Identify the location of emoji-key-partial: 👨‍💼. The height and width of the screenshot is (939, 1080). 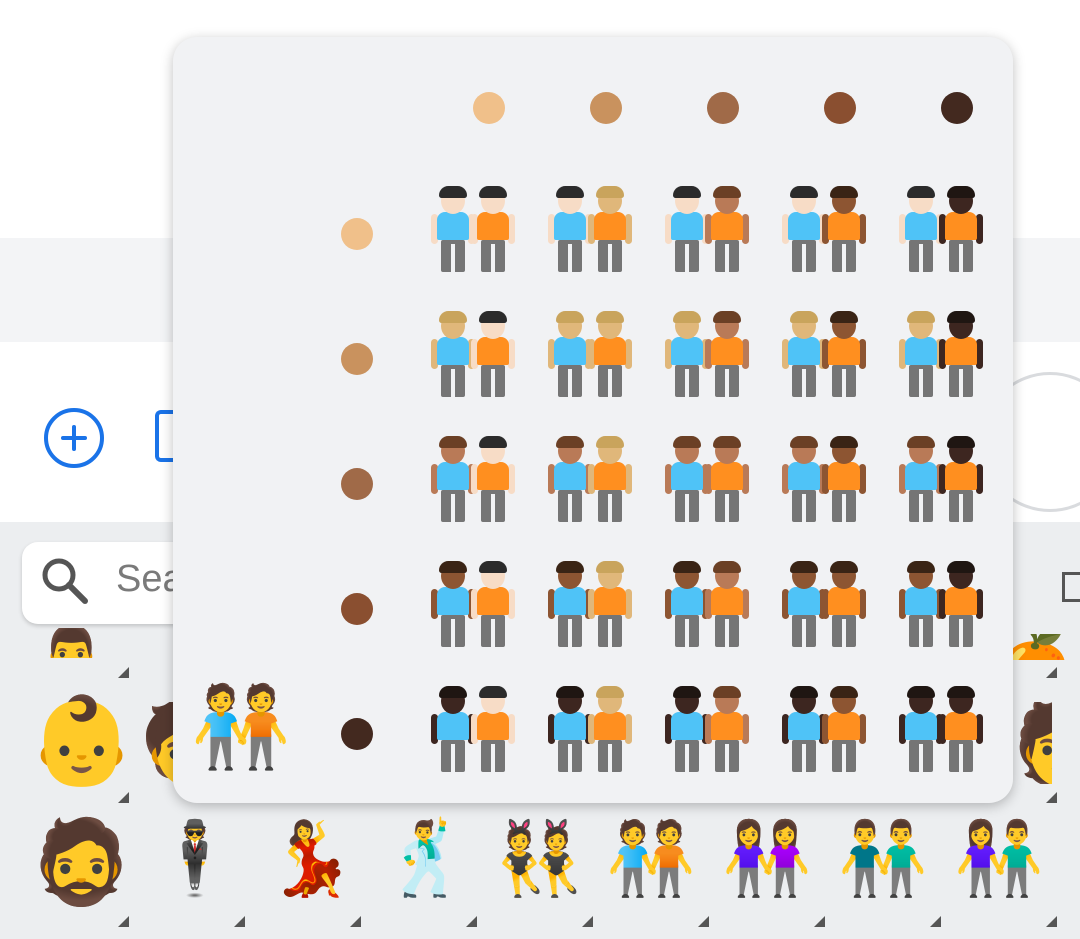
(71, 643).